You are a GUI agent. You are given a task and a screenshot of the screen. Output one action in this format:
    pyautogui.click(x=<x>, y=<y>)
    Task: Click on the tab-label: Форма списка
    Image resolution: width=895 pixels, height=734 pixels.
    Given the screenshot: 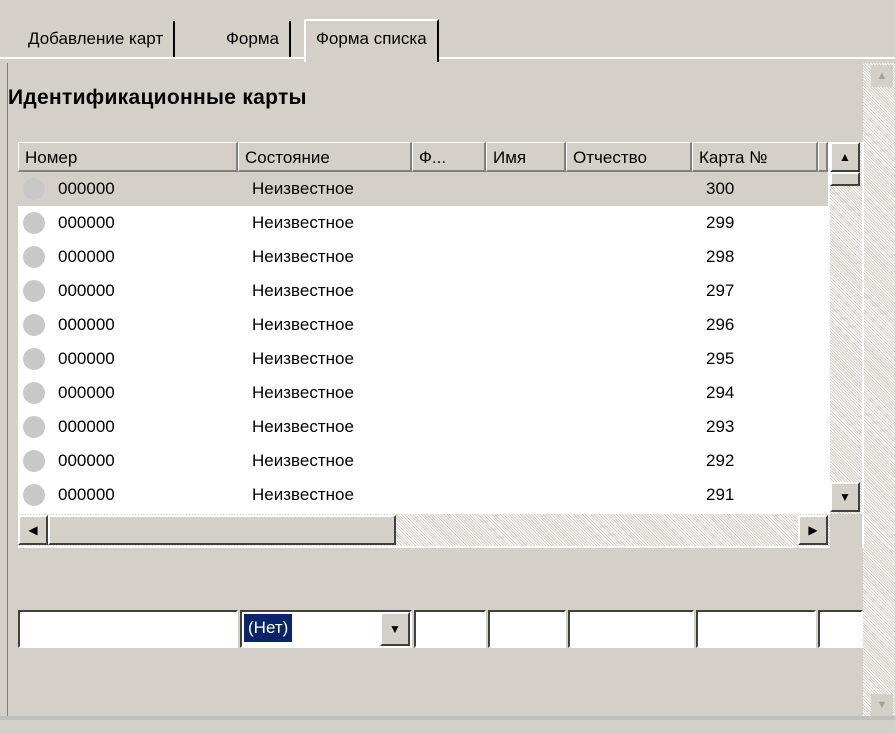 What is the action you would take?
    pyautogui.click(x=371, y=38)
    